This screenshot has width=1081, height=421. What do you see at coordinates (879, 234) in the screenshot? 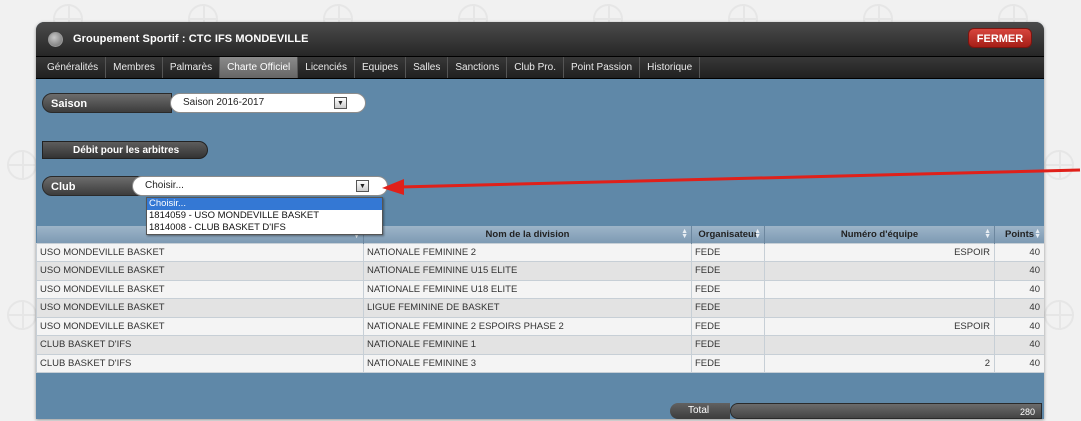
I see `column-header-numero-equipe: Numéro d'équipe ▲ ▼` at bounding box center [879, 234].